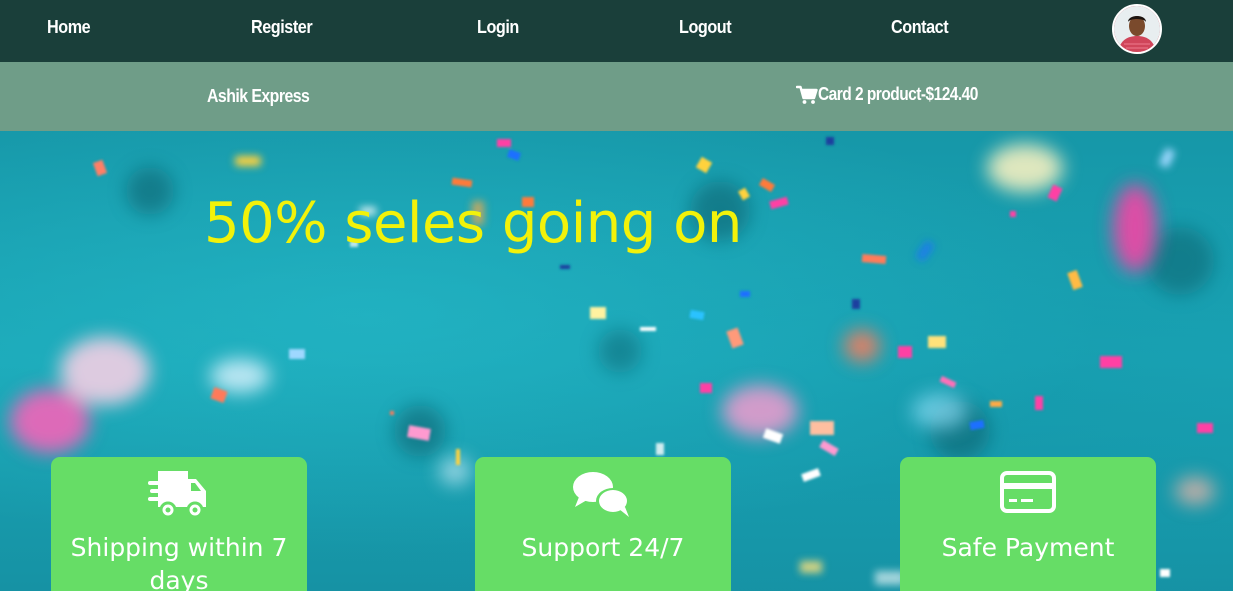 The height and width of the screenshot is (591, 1233). I want to click on feature-label: Safe Payment, so click(1028, 547).